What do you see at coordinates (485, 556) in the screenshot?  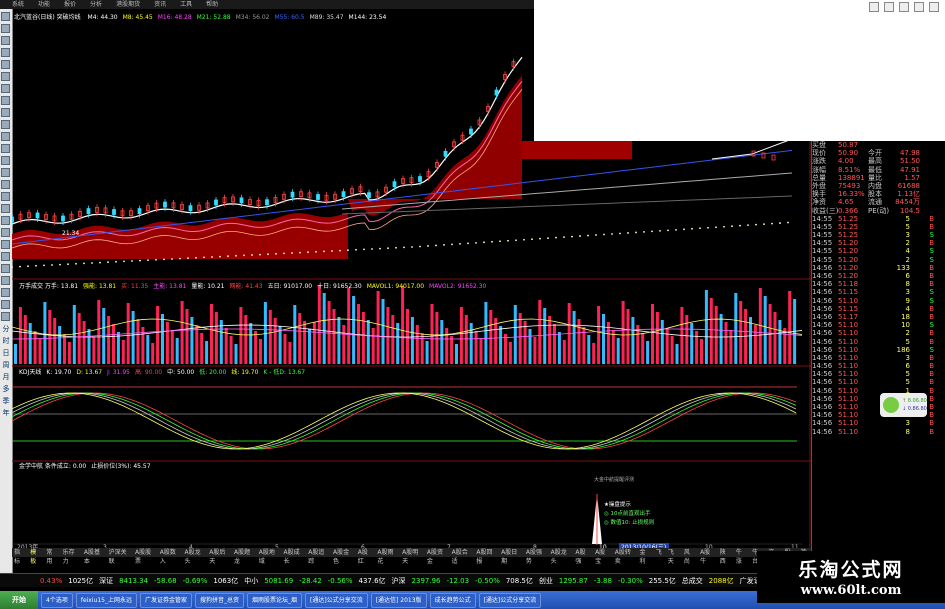 I see `indicator-tab: A股回报` at bounding box center [485, 556].